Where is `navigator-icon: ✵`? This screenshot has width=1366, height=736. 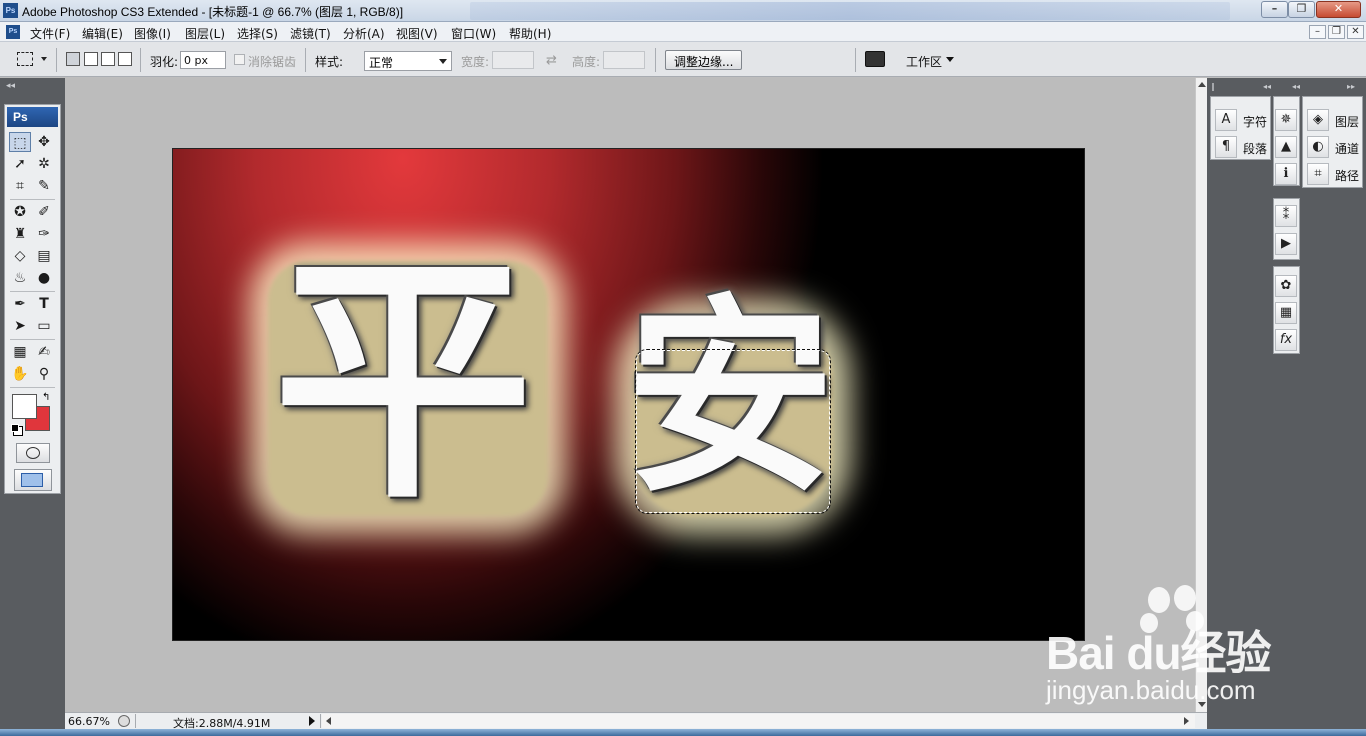
navigator-icon: ✵ is located at coordinates (1286, 120).